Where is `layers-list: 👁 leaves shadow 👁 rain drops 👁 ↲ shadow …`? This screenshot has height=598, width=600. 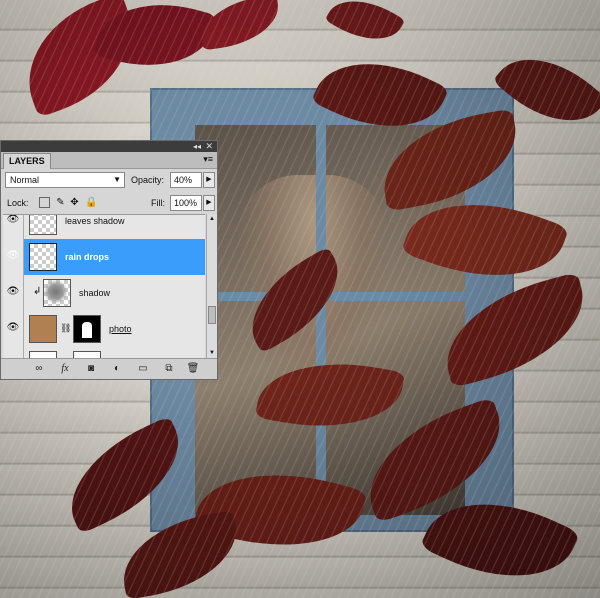 layers-list: 👁 leaves shadow 👁 rain drops 👁 ↲ shadow … is located at coordinates (104, 286).